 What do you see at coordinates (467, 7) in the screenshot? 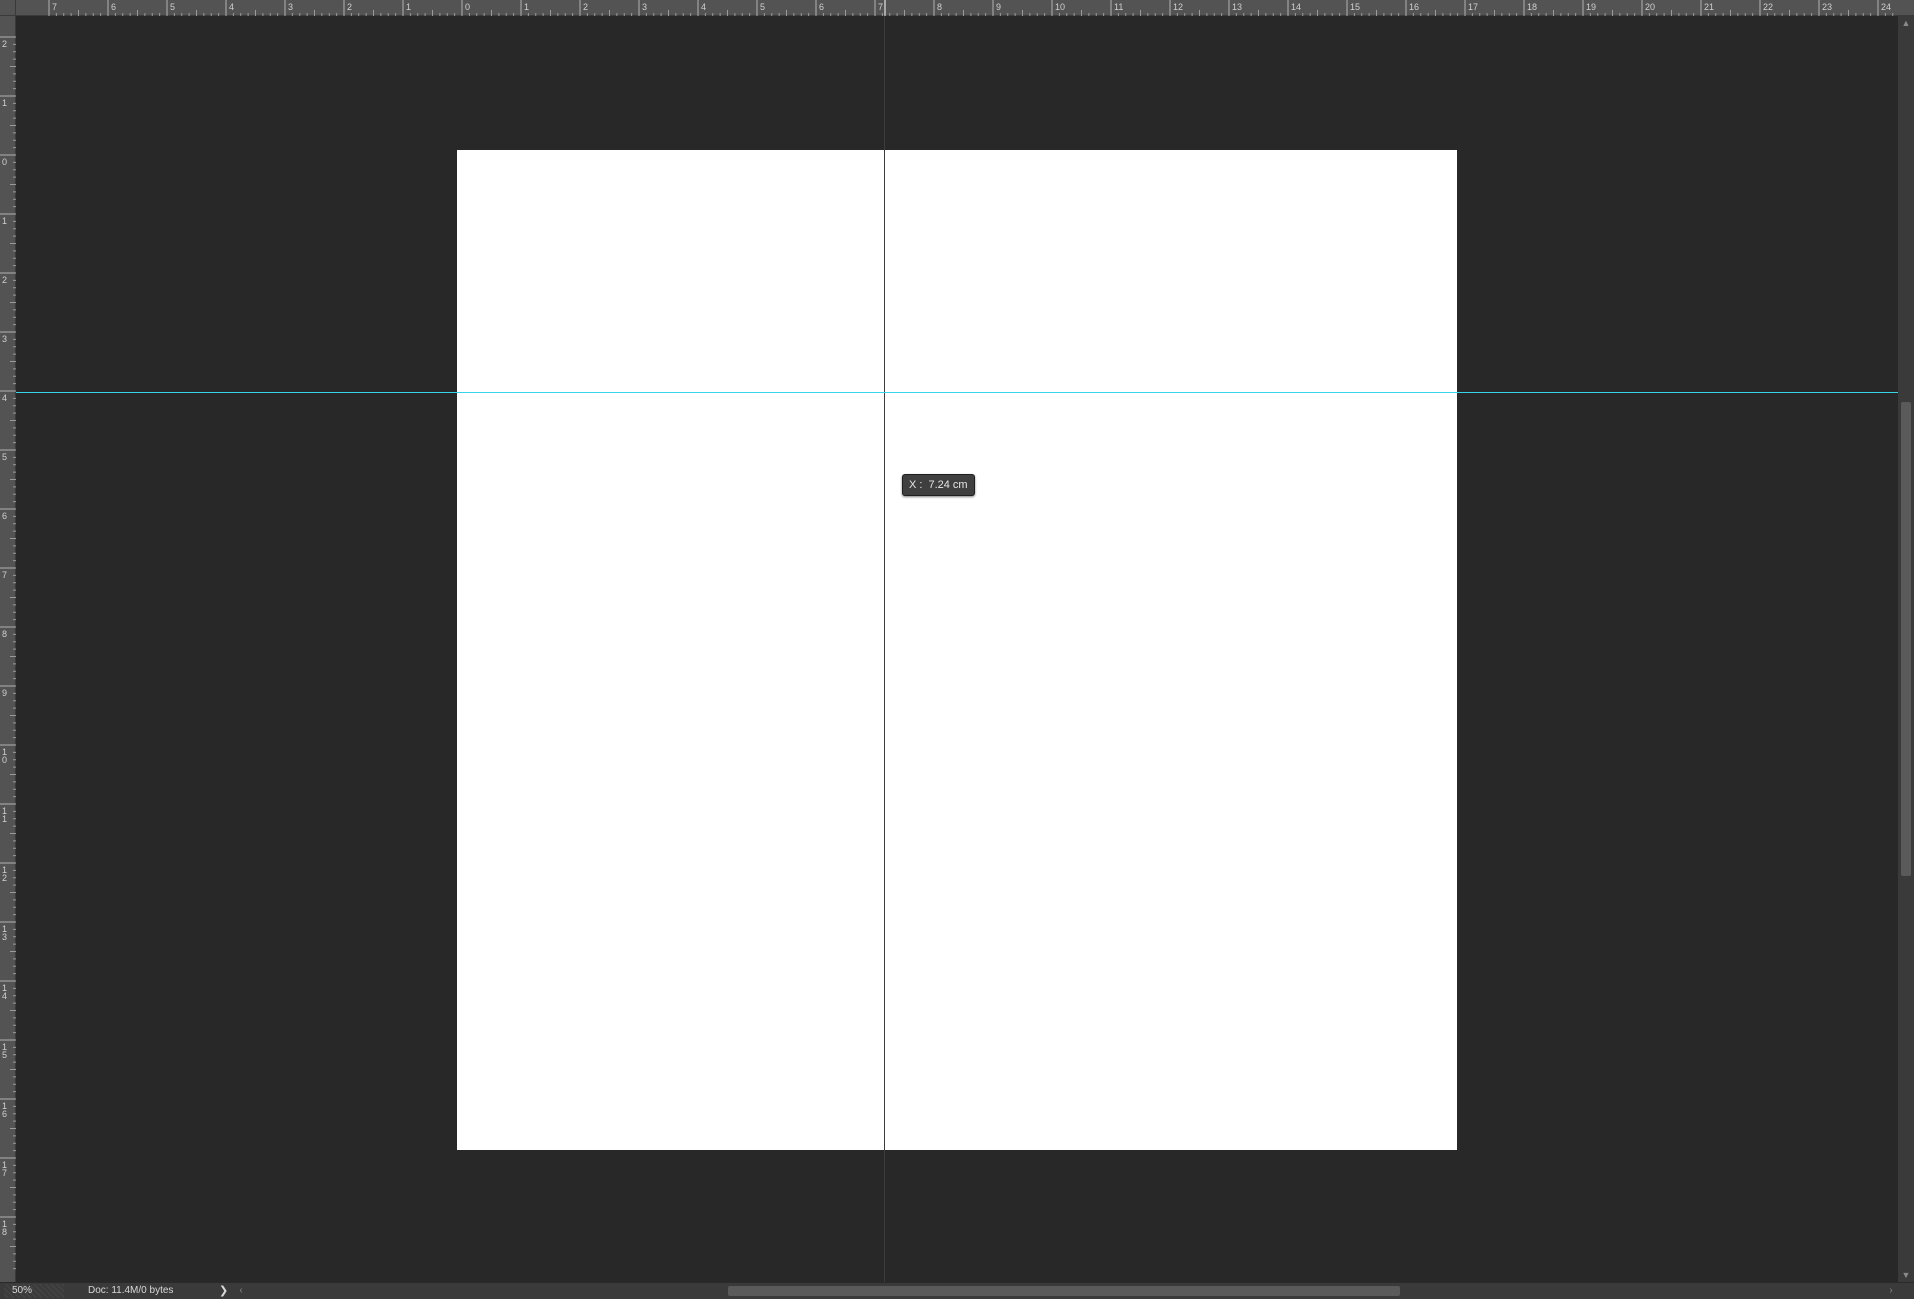
I see `ruler-top-label: 0` at bounding box center [467, 7].